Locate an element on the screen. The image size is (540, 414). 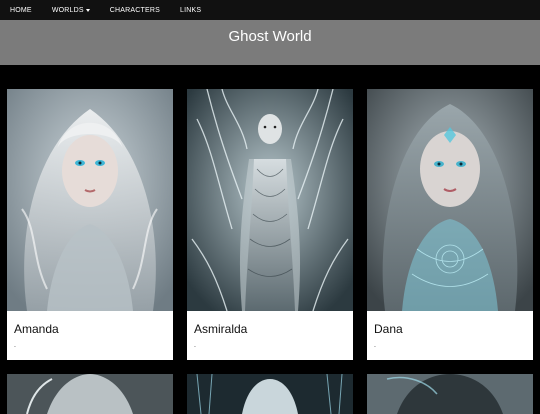
nav-links-label: LINKS is located at coordinates (190, 10).